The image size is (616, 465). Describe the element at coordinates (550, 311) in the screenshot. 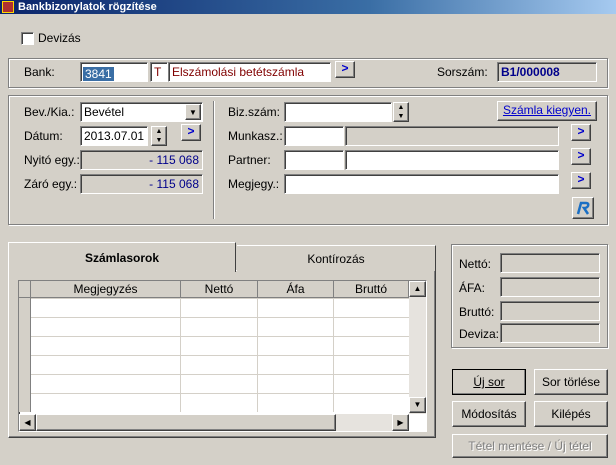

I see `brutto-value` at that location.